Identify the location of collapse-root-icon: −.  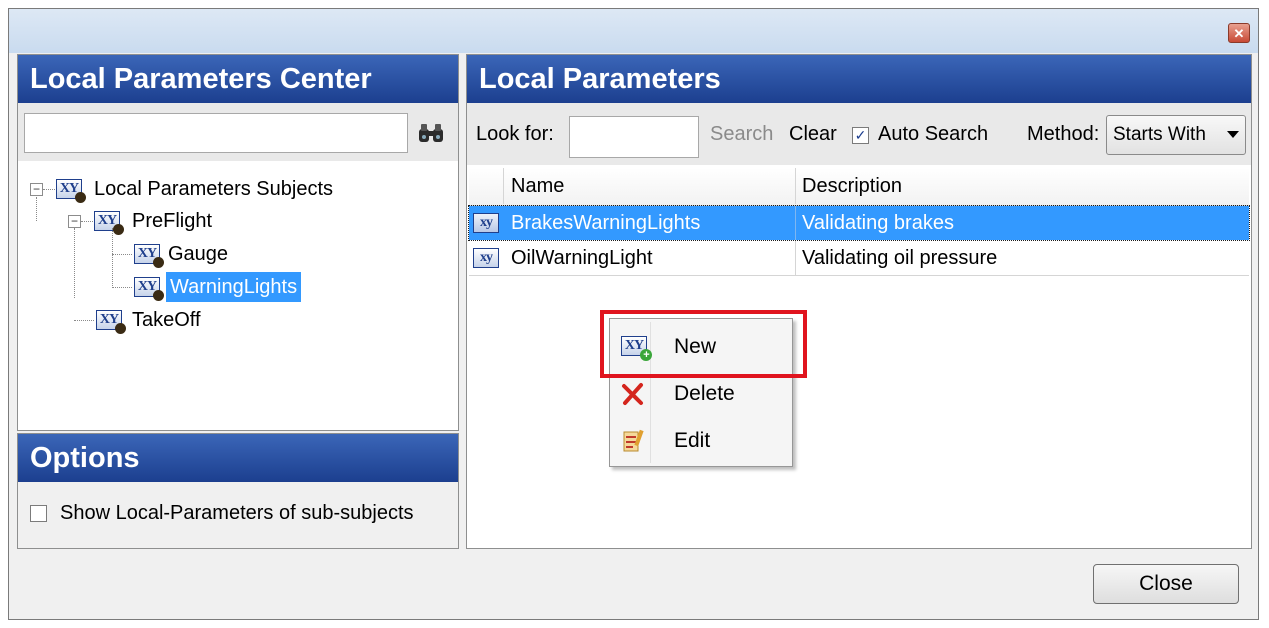
(36, 189).